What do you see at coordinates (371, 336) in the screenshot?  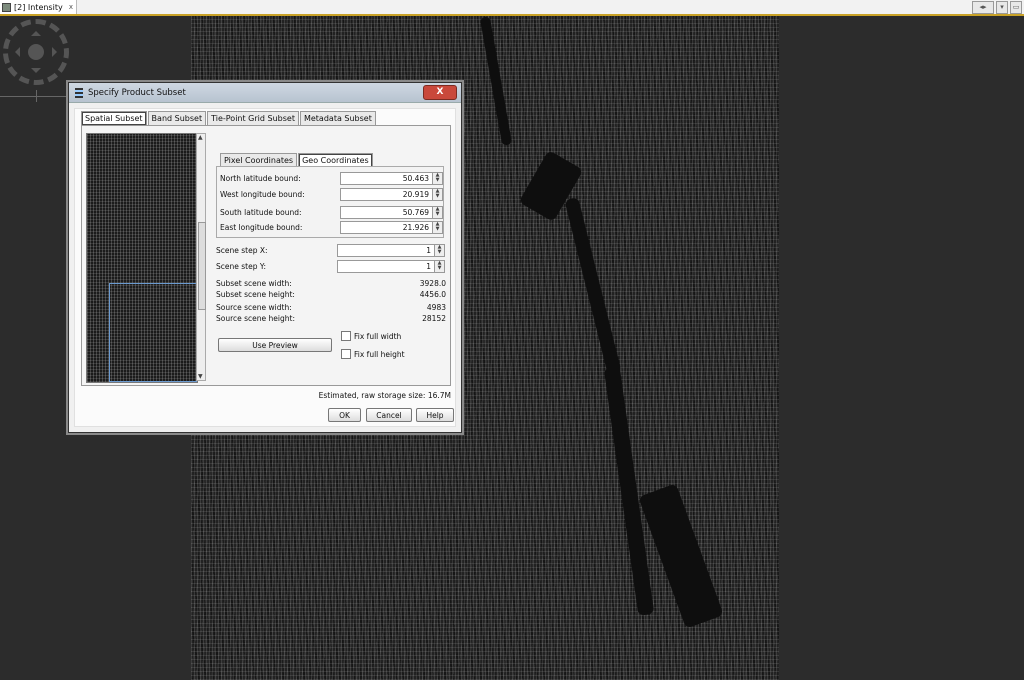 I see `fix-full-width-checkbox: Fix full width` at bounding box center [371, 336].